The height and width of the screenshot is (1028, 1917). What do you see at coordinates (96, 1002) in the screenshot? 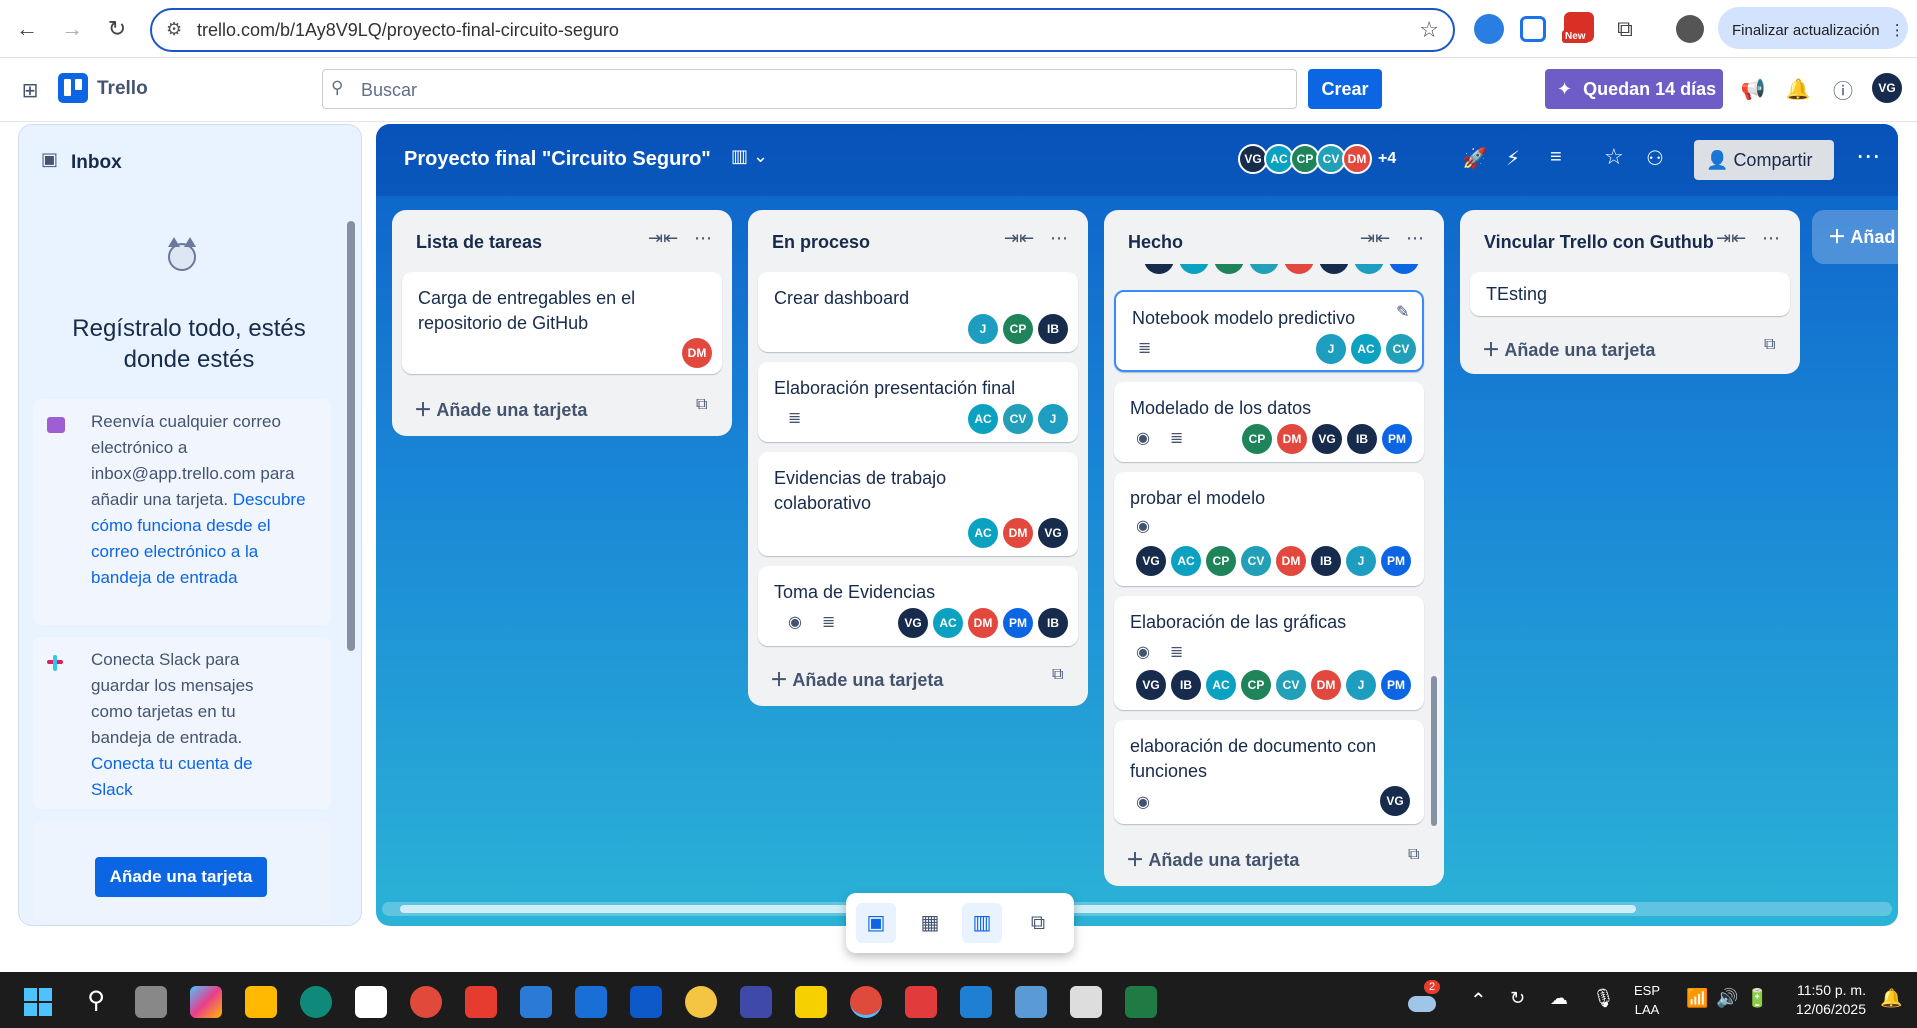
I see `taskbar-search-icon: ⚲` at bounding box center [96, 1002].